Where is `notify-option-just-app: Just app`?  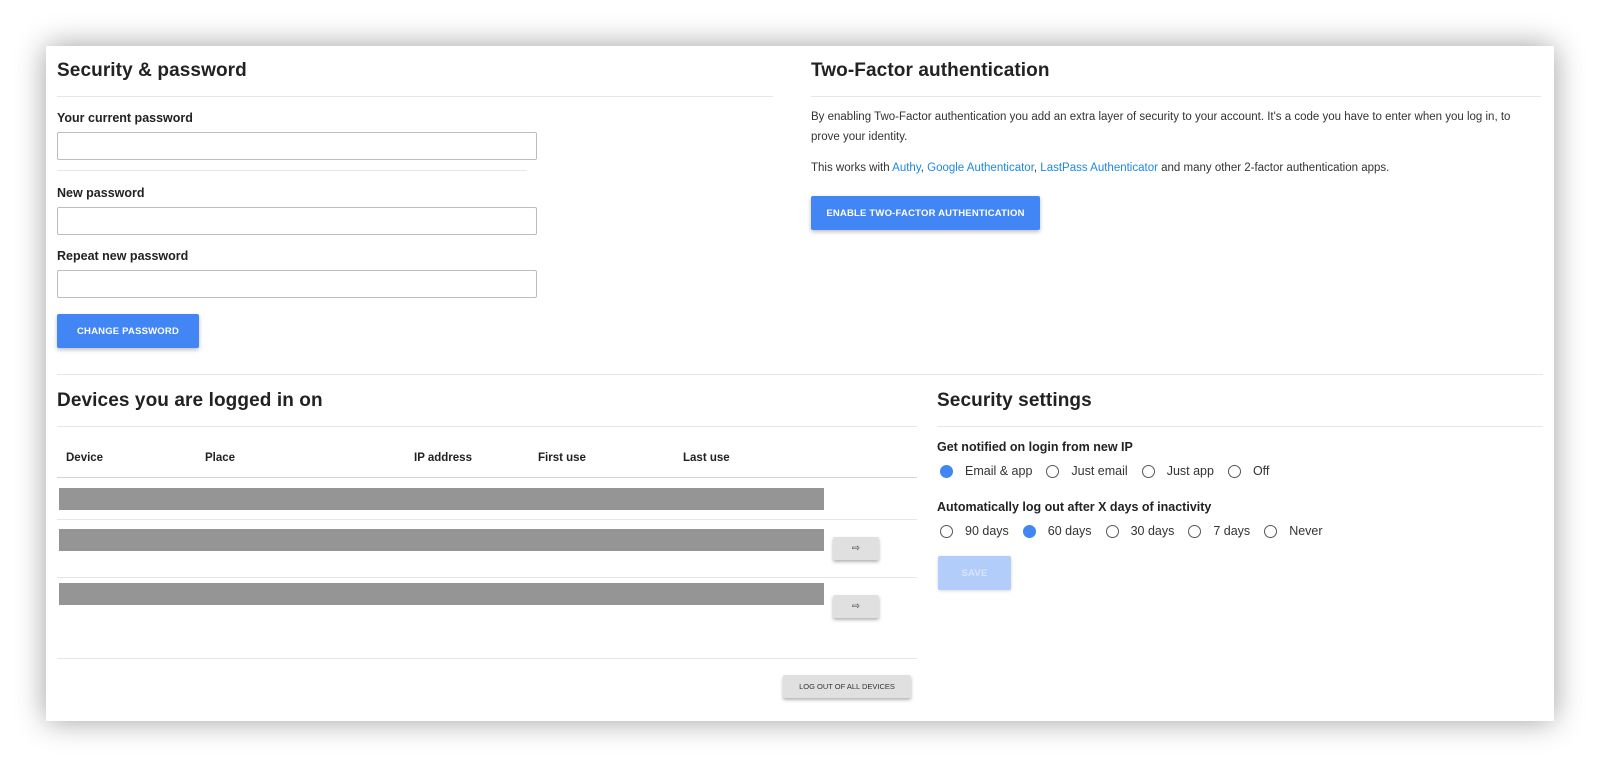 notify-option-just-app: Just app is located at coordinates (1177, 471).